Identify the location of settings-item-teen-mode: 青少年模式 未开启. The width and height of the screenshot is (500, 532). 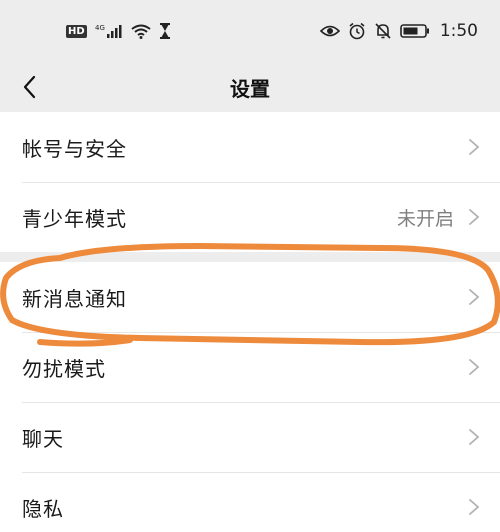
(250, 217).